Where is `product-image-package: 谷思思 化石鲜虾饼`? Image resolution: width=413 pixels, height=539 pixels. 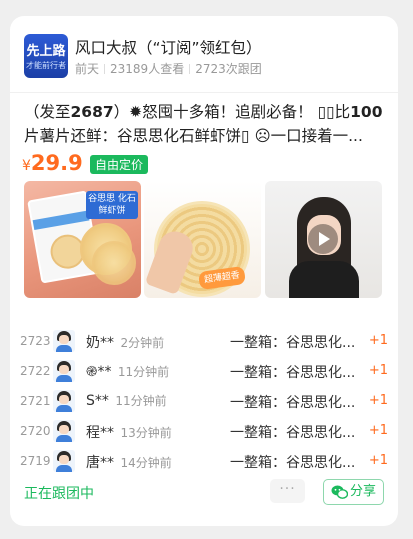
product-image-package: 谷思思 化石鲜虾饼 is located at coordinates (82, 239).